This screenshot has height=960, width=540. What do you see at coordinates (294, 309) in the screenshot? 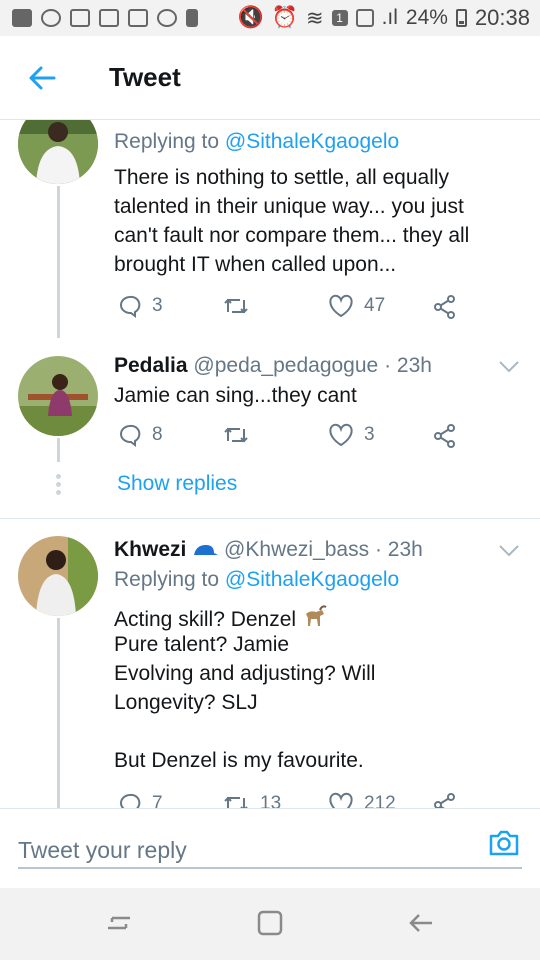
I see `tweet-actions: 3 47` at bounding box center [294, 309].